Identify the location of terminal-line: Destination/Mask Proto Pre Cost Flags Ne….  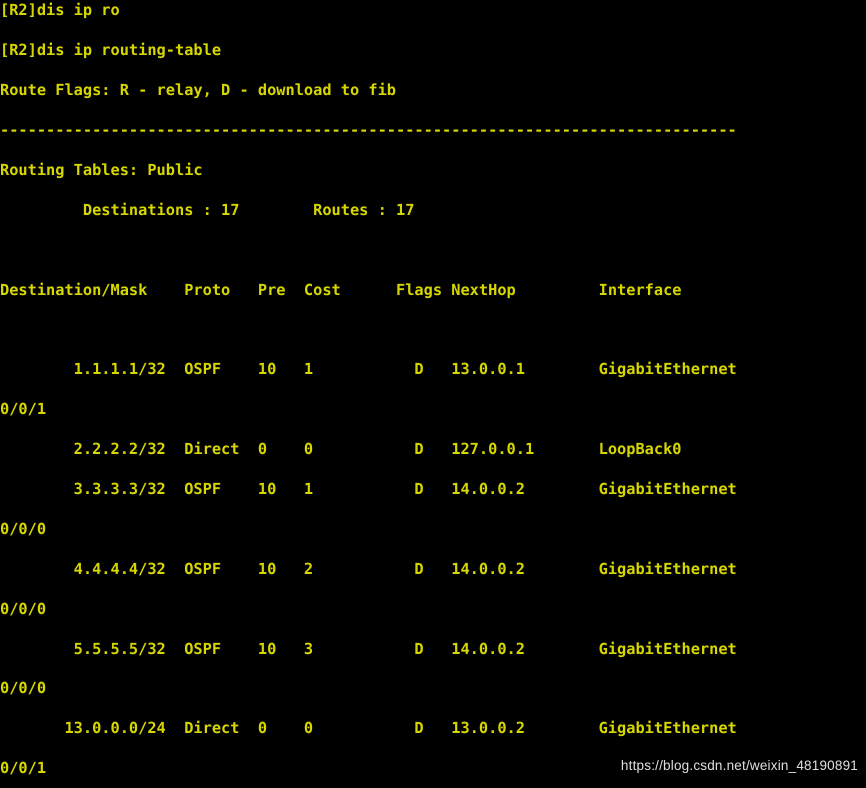
(341, 289).